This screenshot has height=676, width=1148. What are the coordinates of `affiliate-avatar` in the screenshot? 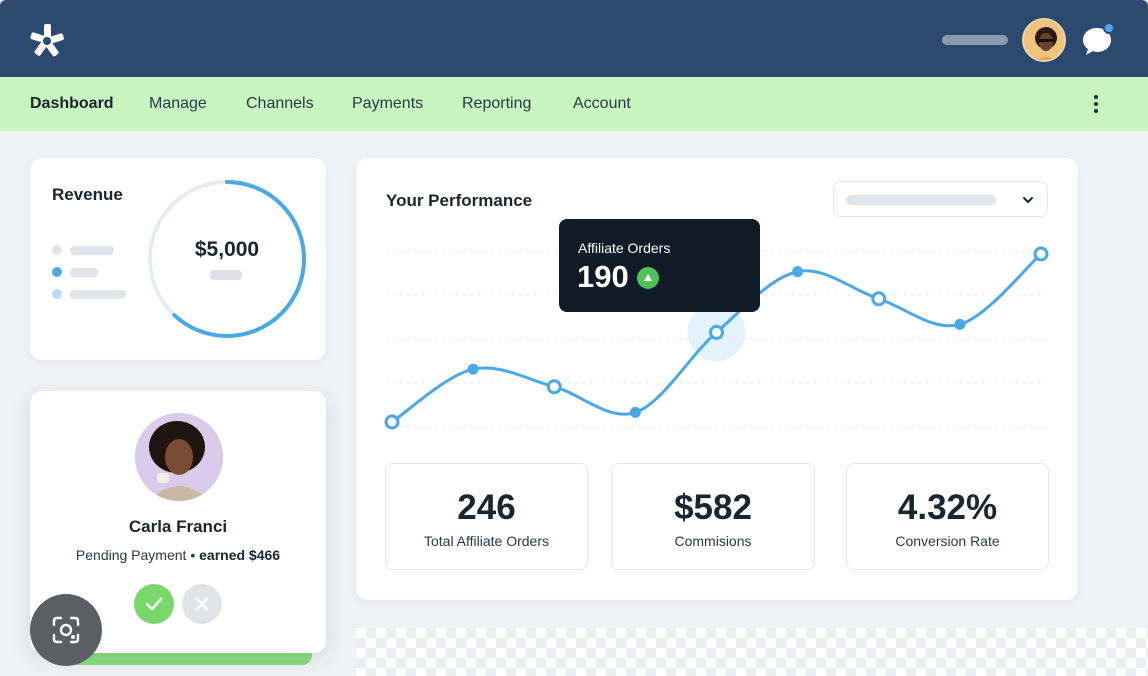 It's located at (179, 457).